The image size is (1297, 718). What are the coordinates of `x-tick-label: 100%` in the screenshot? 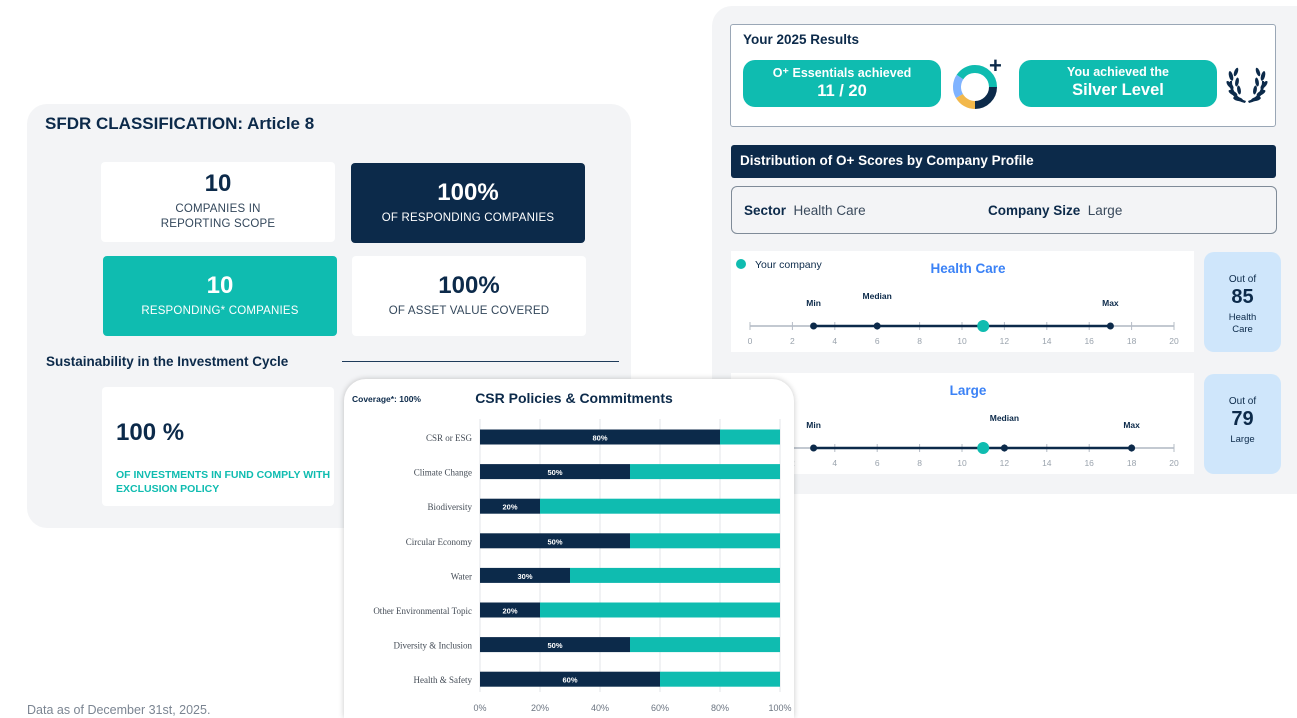 It's located at (779, 708).